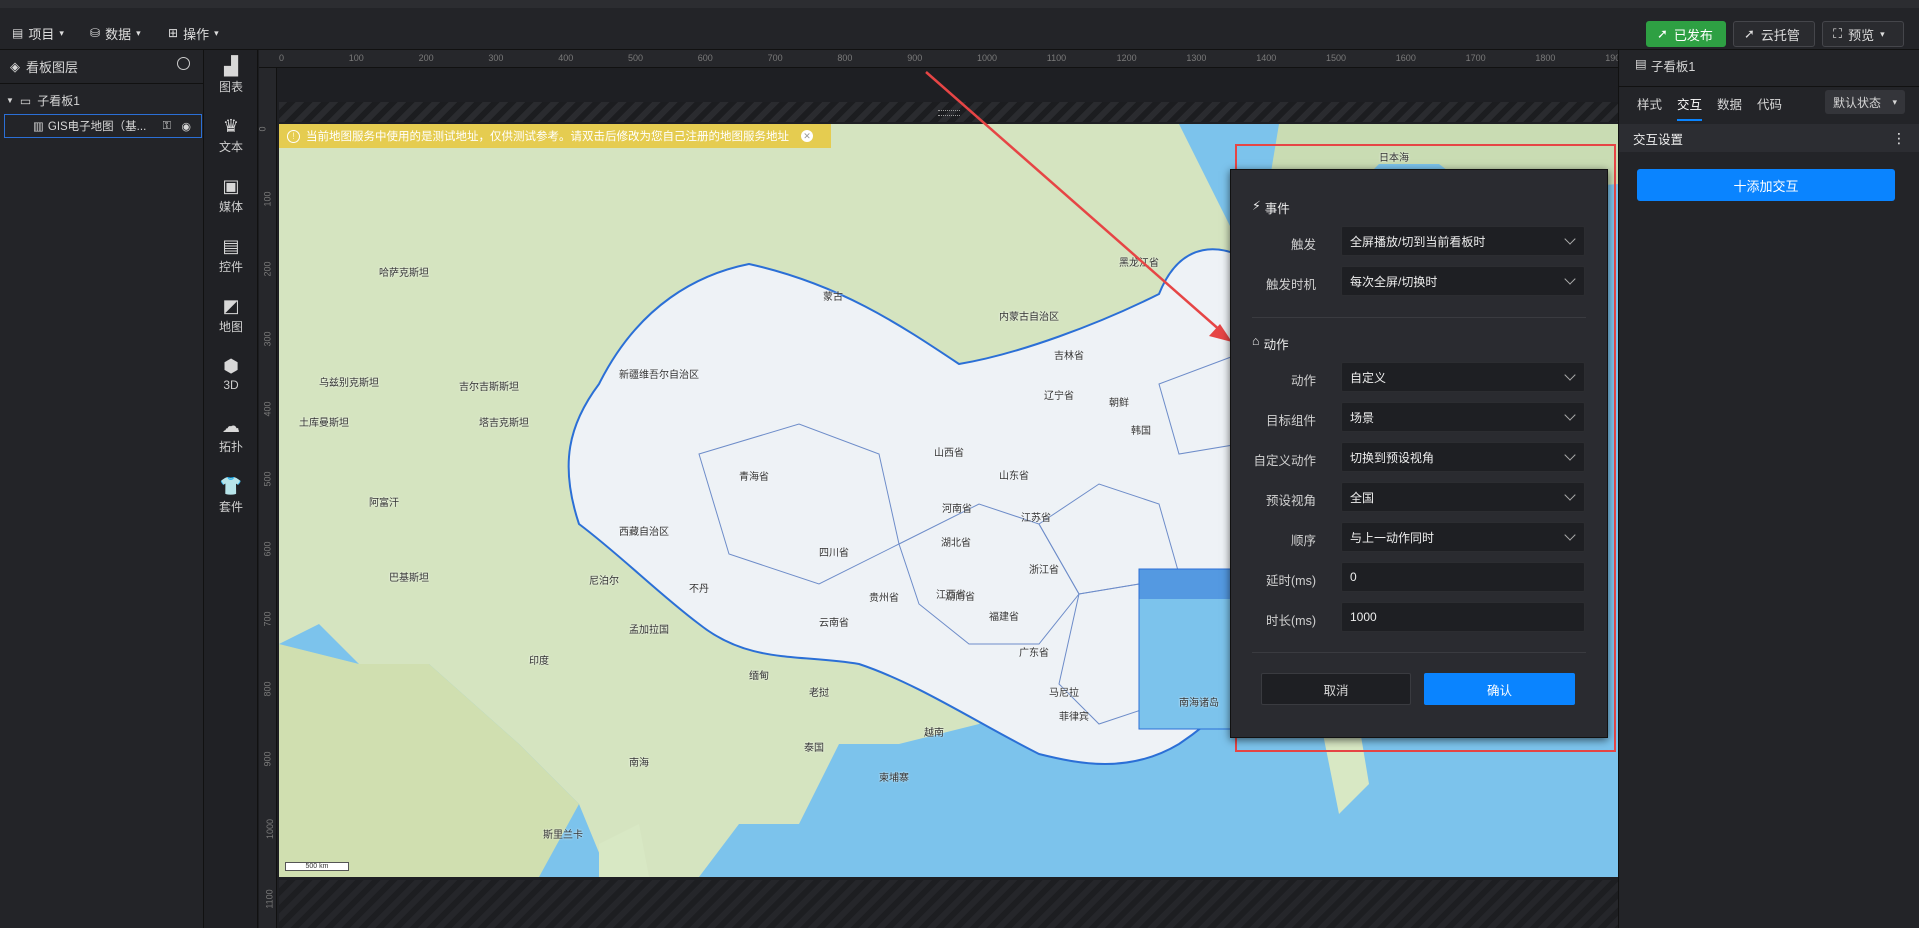  What do you see at coordinates (1899, 138) in the screenshot?
I see `more-icon: ⋮` at bounding box center [1899, 138].